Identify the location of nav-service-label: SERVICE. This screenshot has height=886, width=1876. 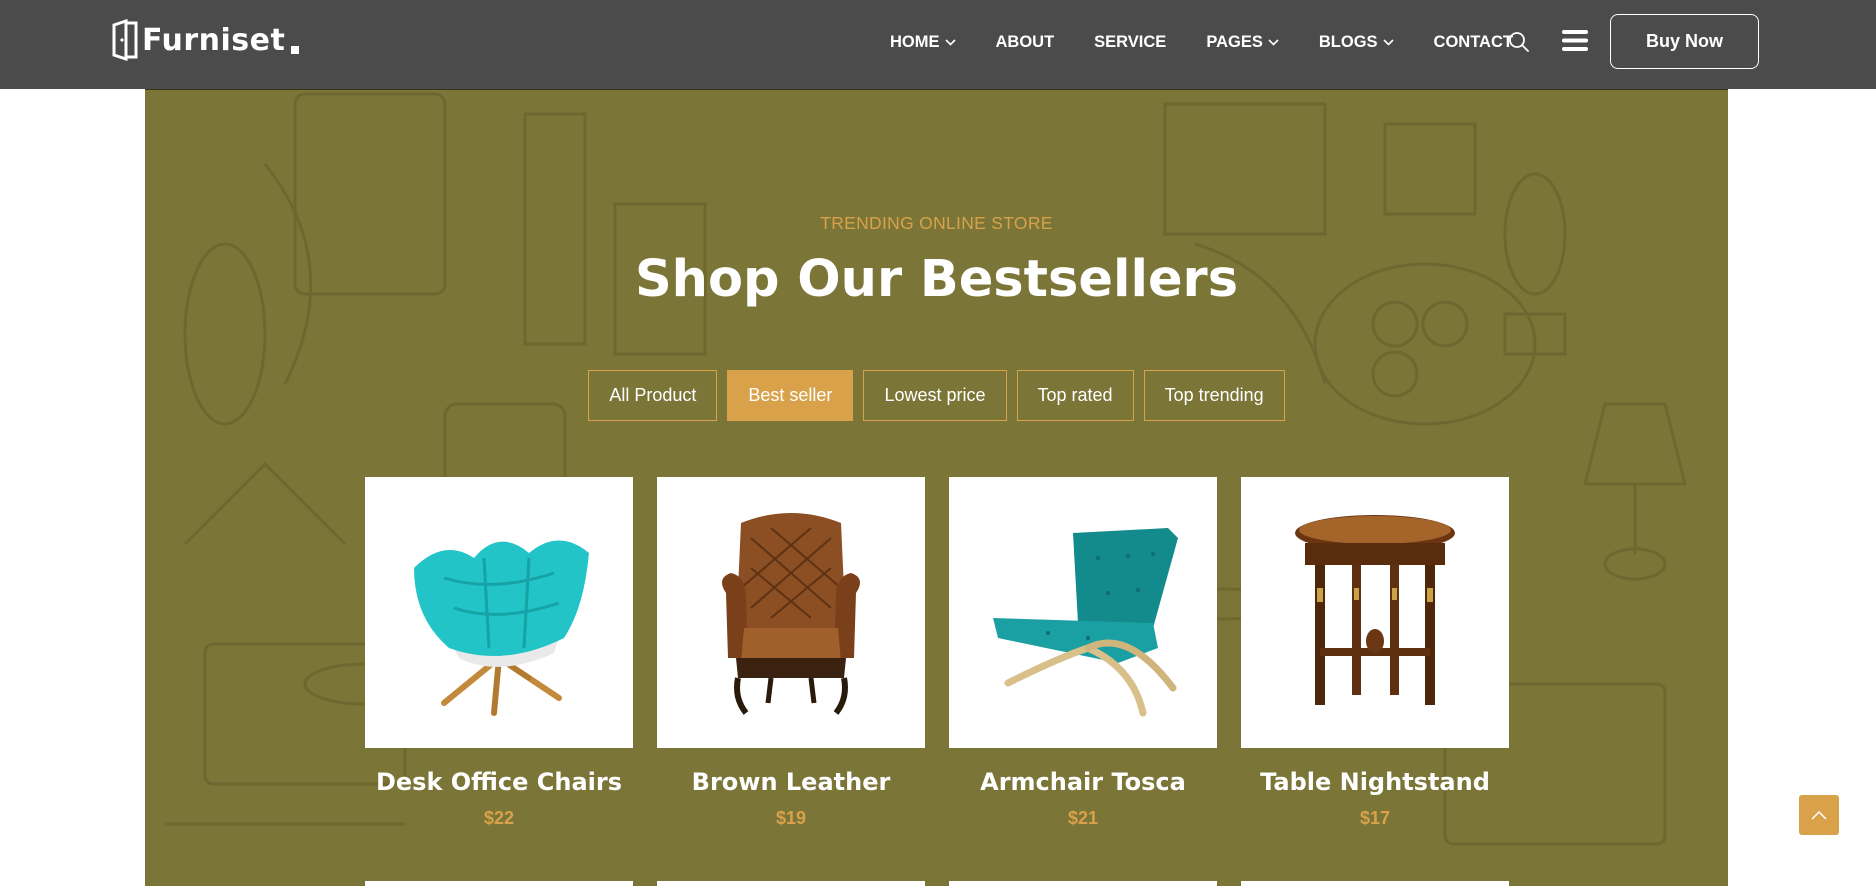
(1130, 41).